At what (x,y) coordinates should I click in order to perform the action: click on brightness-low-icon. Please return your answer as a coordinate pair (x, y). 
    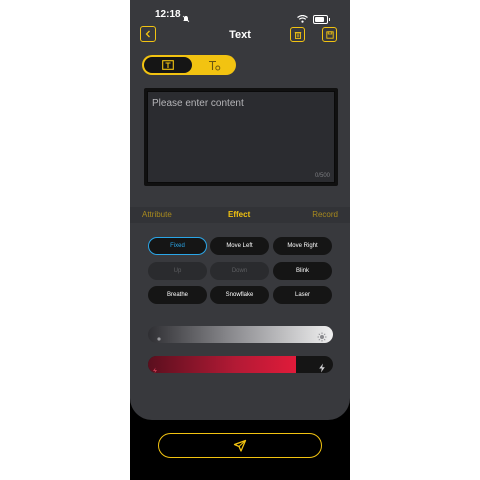
    Looking at the image, I should click on (159, 339).